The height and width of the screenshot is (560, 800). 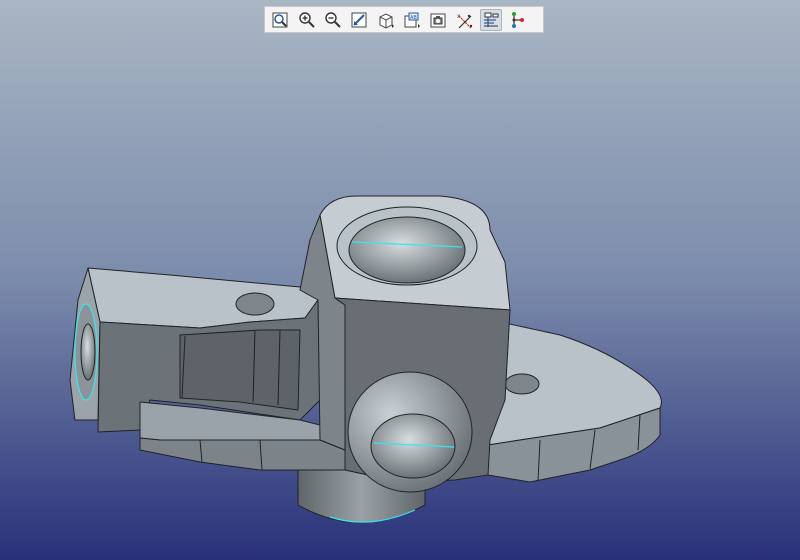 I want to click on zoom-in-icon, so click(x=307, y=20).